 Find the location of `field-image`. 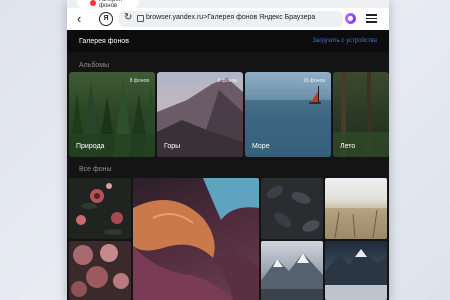

field-image is located at coordinates (356, 223).